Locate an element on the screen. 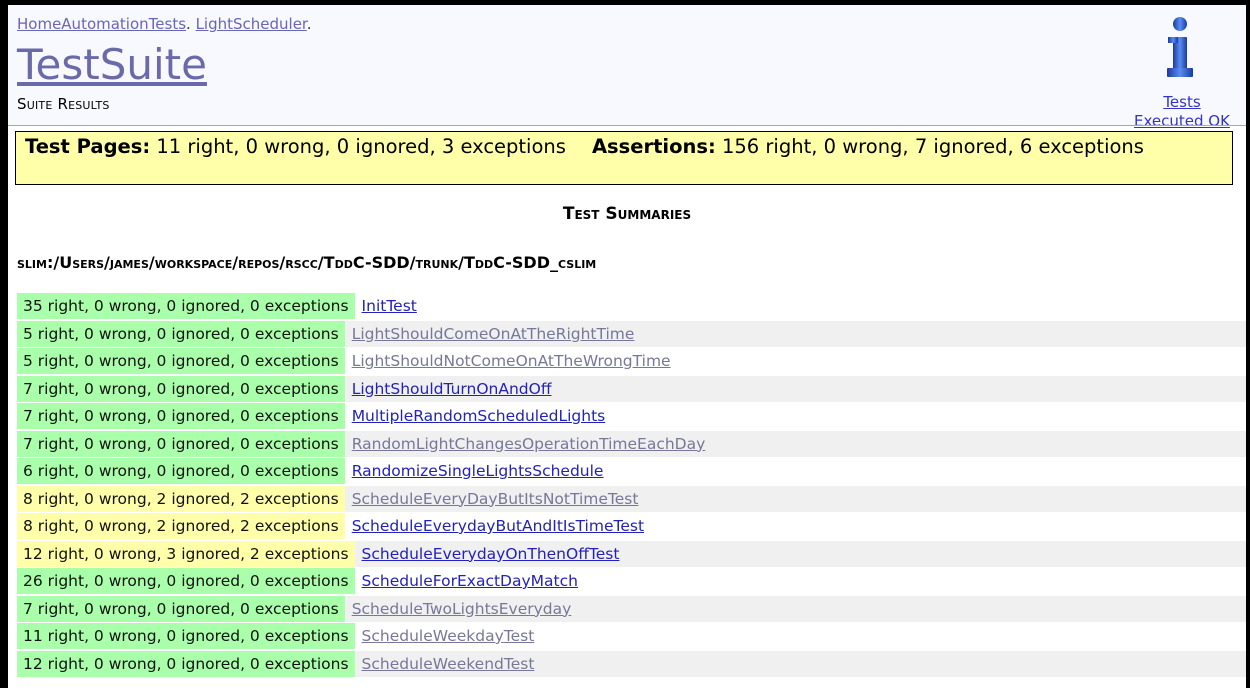 The height and width of the screenshot is (688, 1250). test-page-link: RandomizeSingleLightsSchedule is located at coordinates (478, 471).